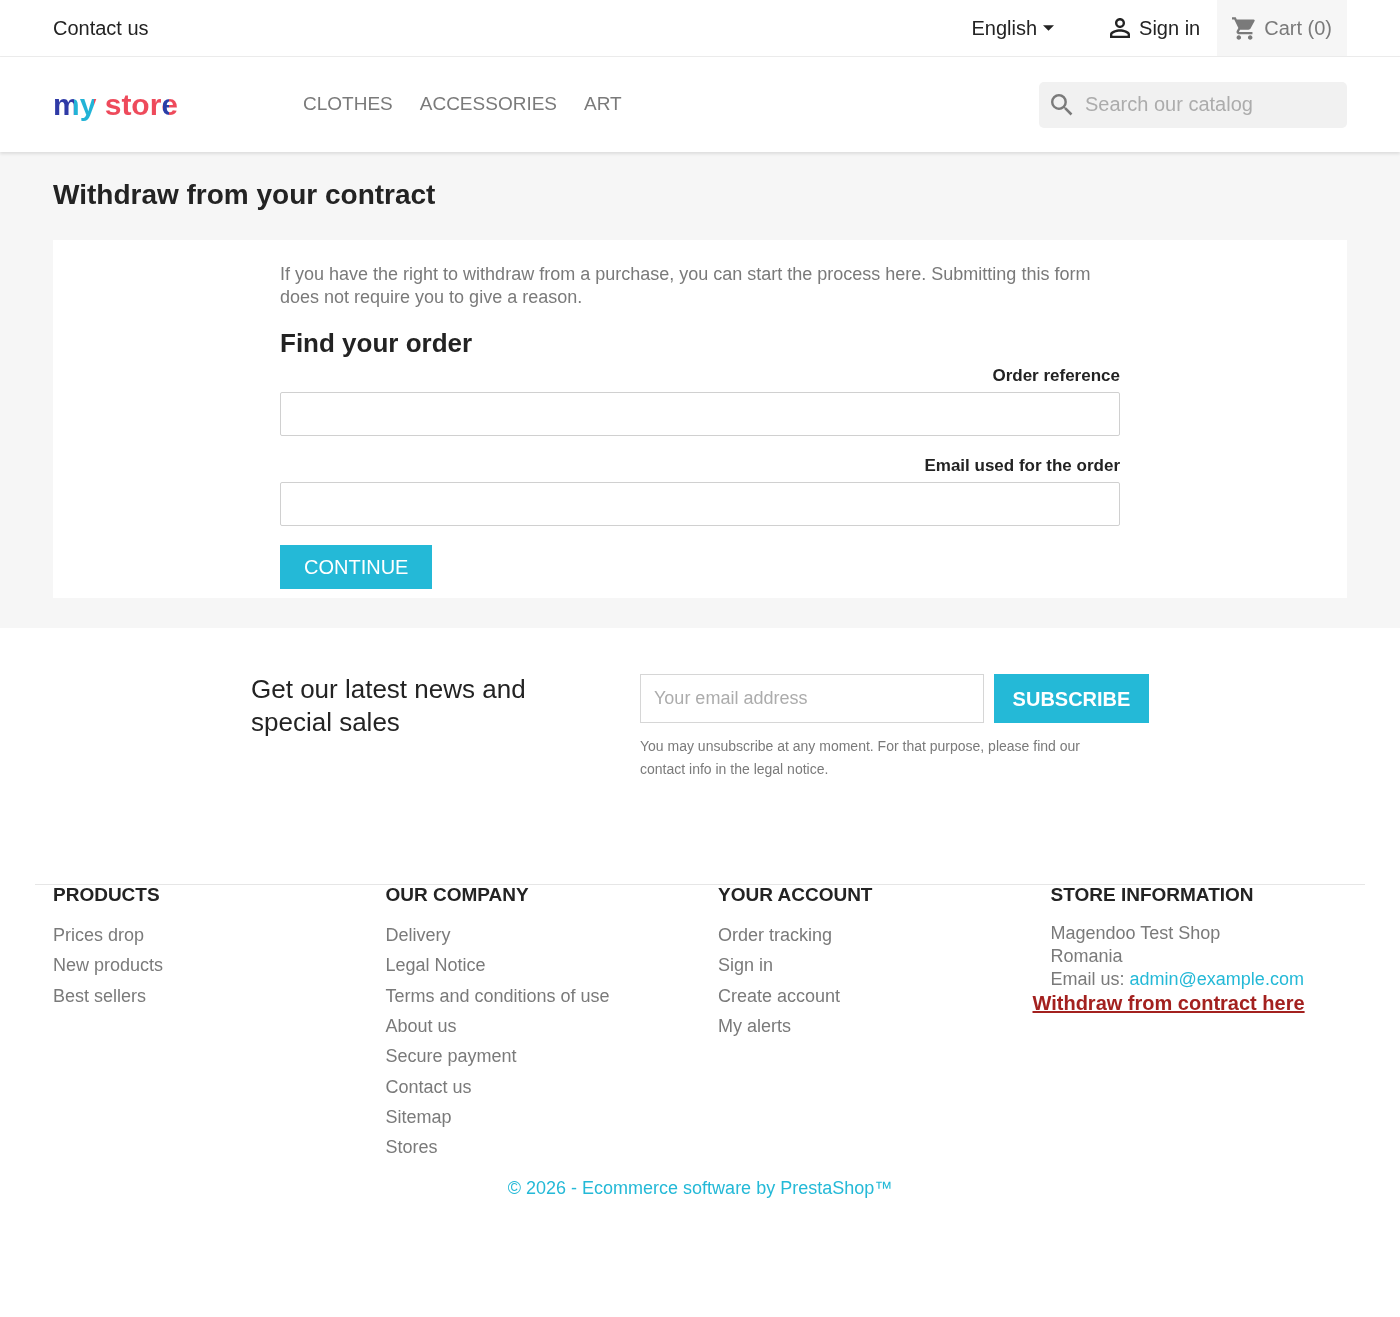  What do you see at coordinates (411, 1147) in the screenshot?
I see `footer-link: Stores` at bounding box center [411, 1147].